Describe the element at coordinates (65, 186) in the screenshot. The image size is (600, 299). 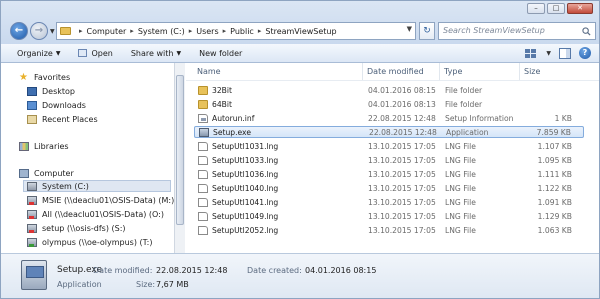
I see `nav-drive-c-label: System (C:)` at that location.